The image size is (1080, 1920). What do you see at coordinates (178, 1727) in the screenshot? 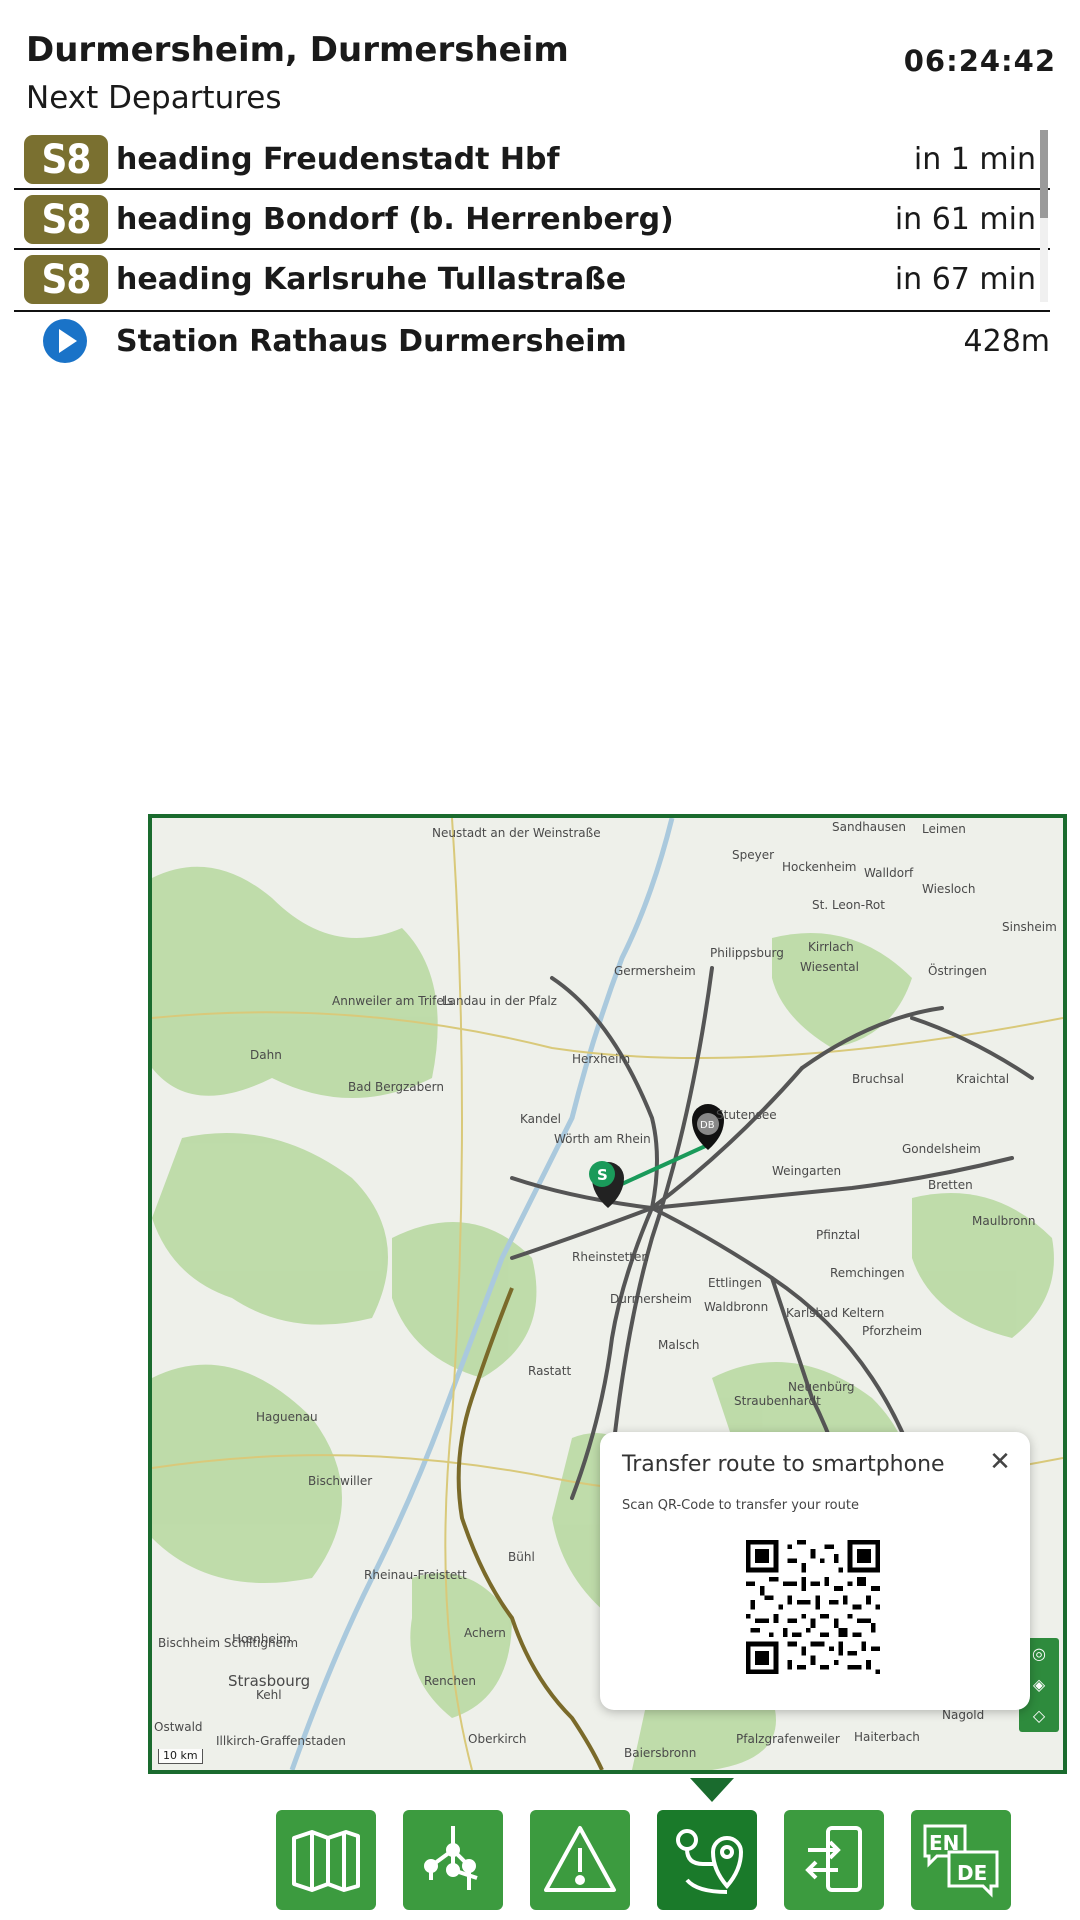
I see `map-place-label: Ostwald` at bounding box center [178, 1727].